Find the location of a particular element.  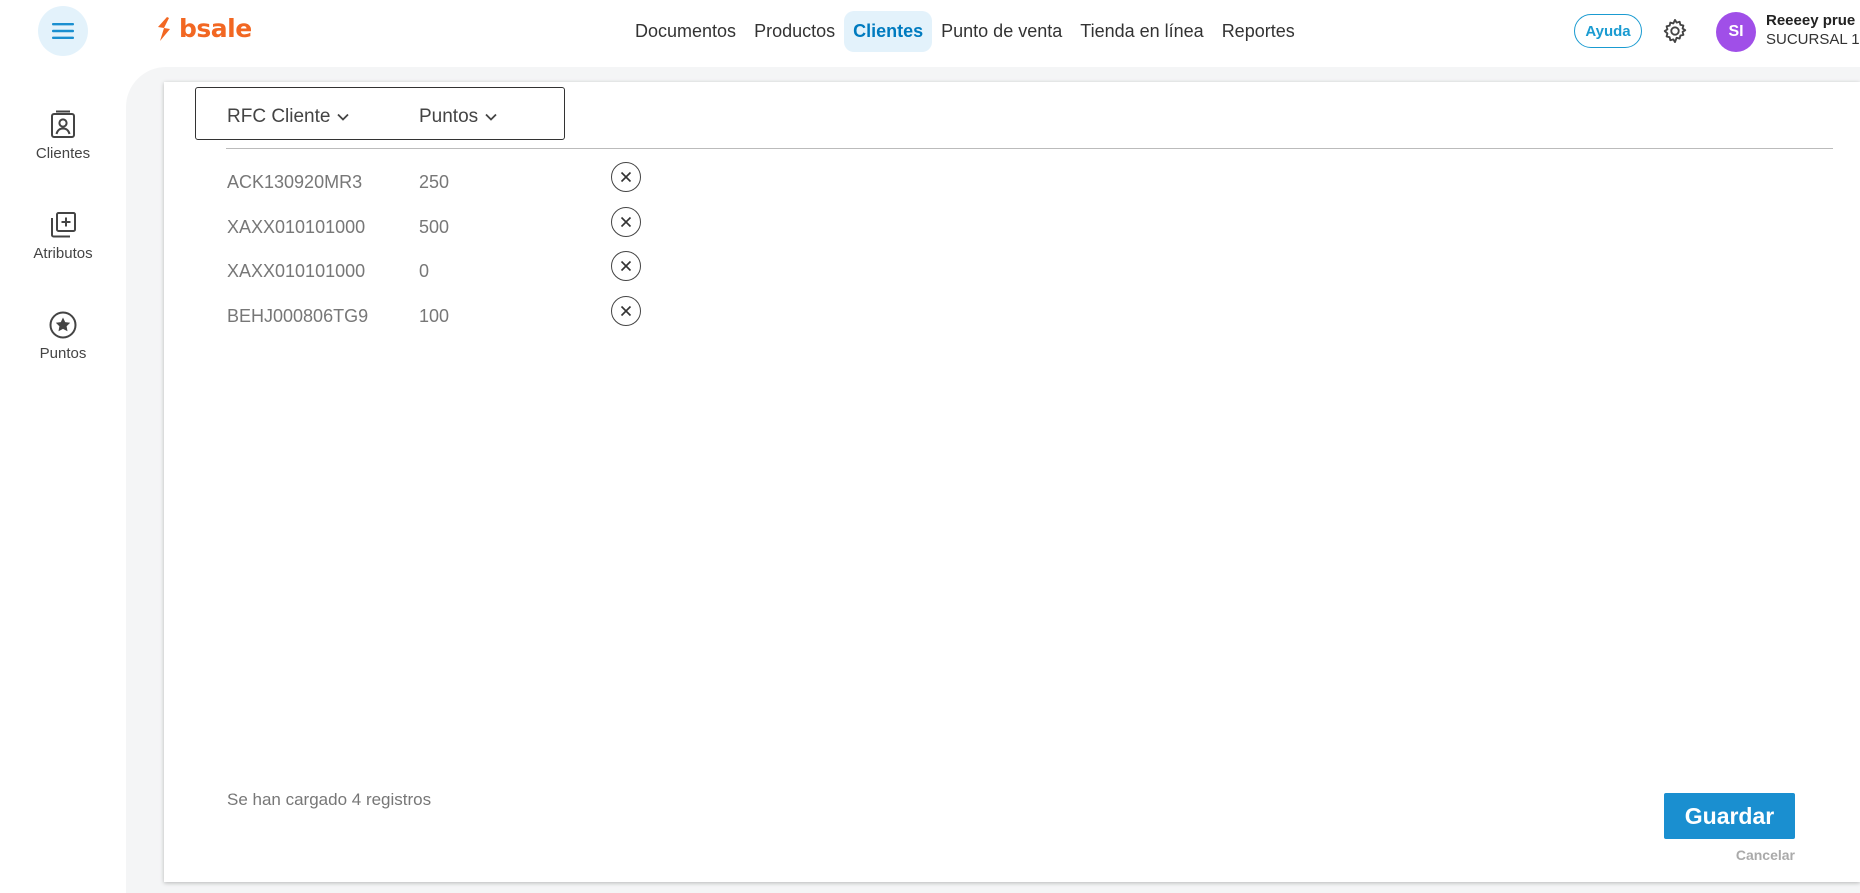

hamburger-icon is located at coordinates (63, 31).